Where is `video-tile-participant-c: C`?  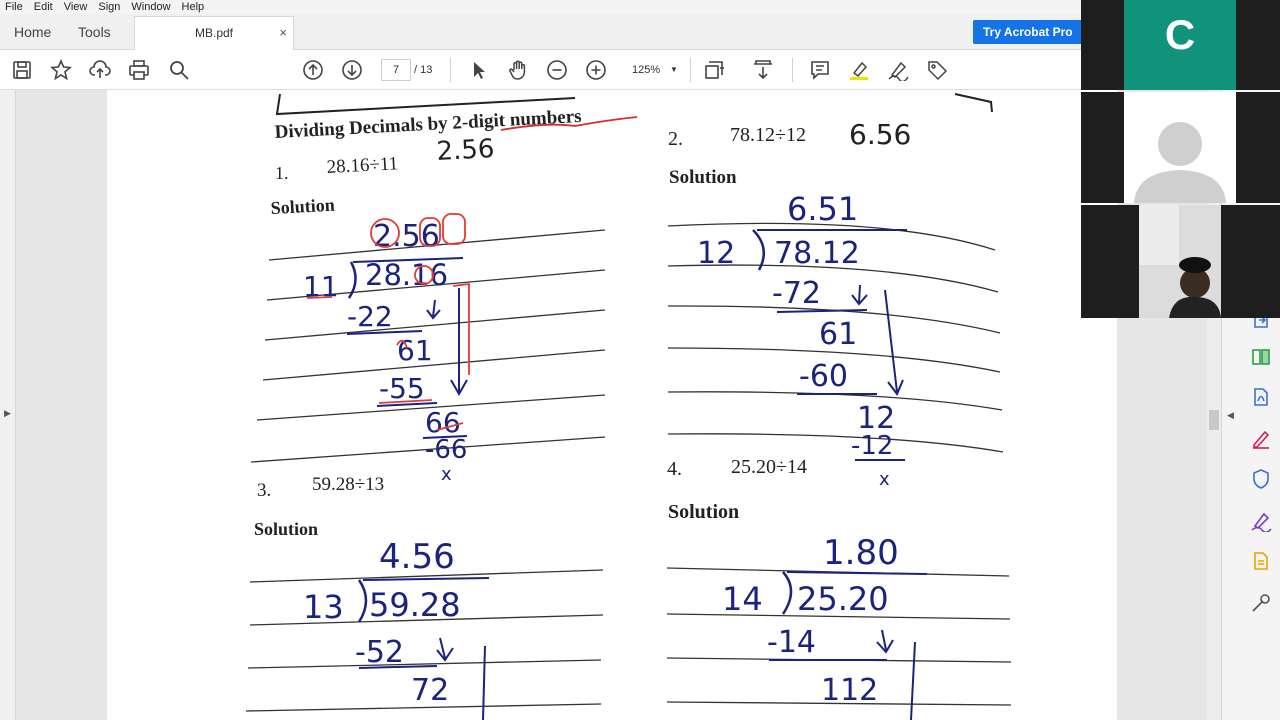 video-tile-participant-c: C is located at coordinates (1180, 45).